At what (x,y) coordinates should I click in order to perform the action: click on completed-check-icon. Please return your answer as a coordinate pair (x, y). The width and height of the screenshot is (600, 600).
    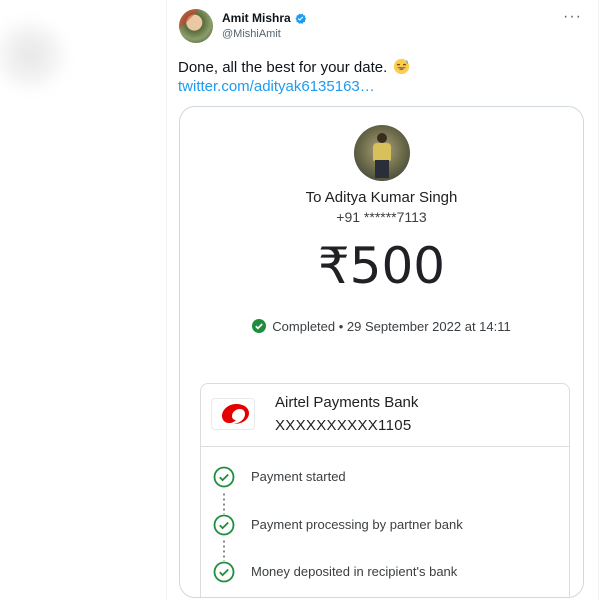
    Looking at the image, I should click on (259, 326).